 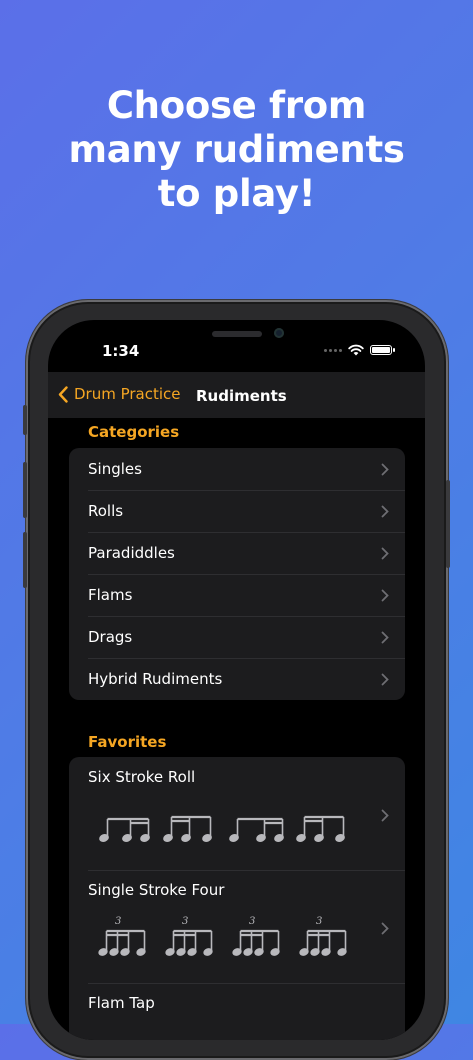 I want to click on category-label: Hybrid Rudiments, so click(x=155, y=679).